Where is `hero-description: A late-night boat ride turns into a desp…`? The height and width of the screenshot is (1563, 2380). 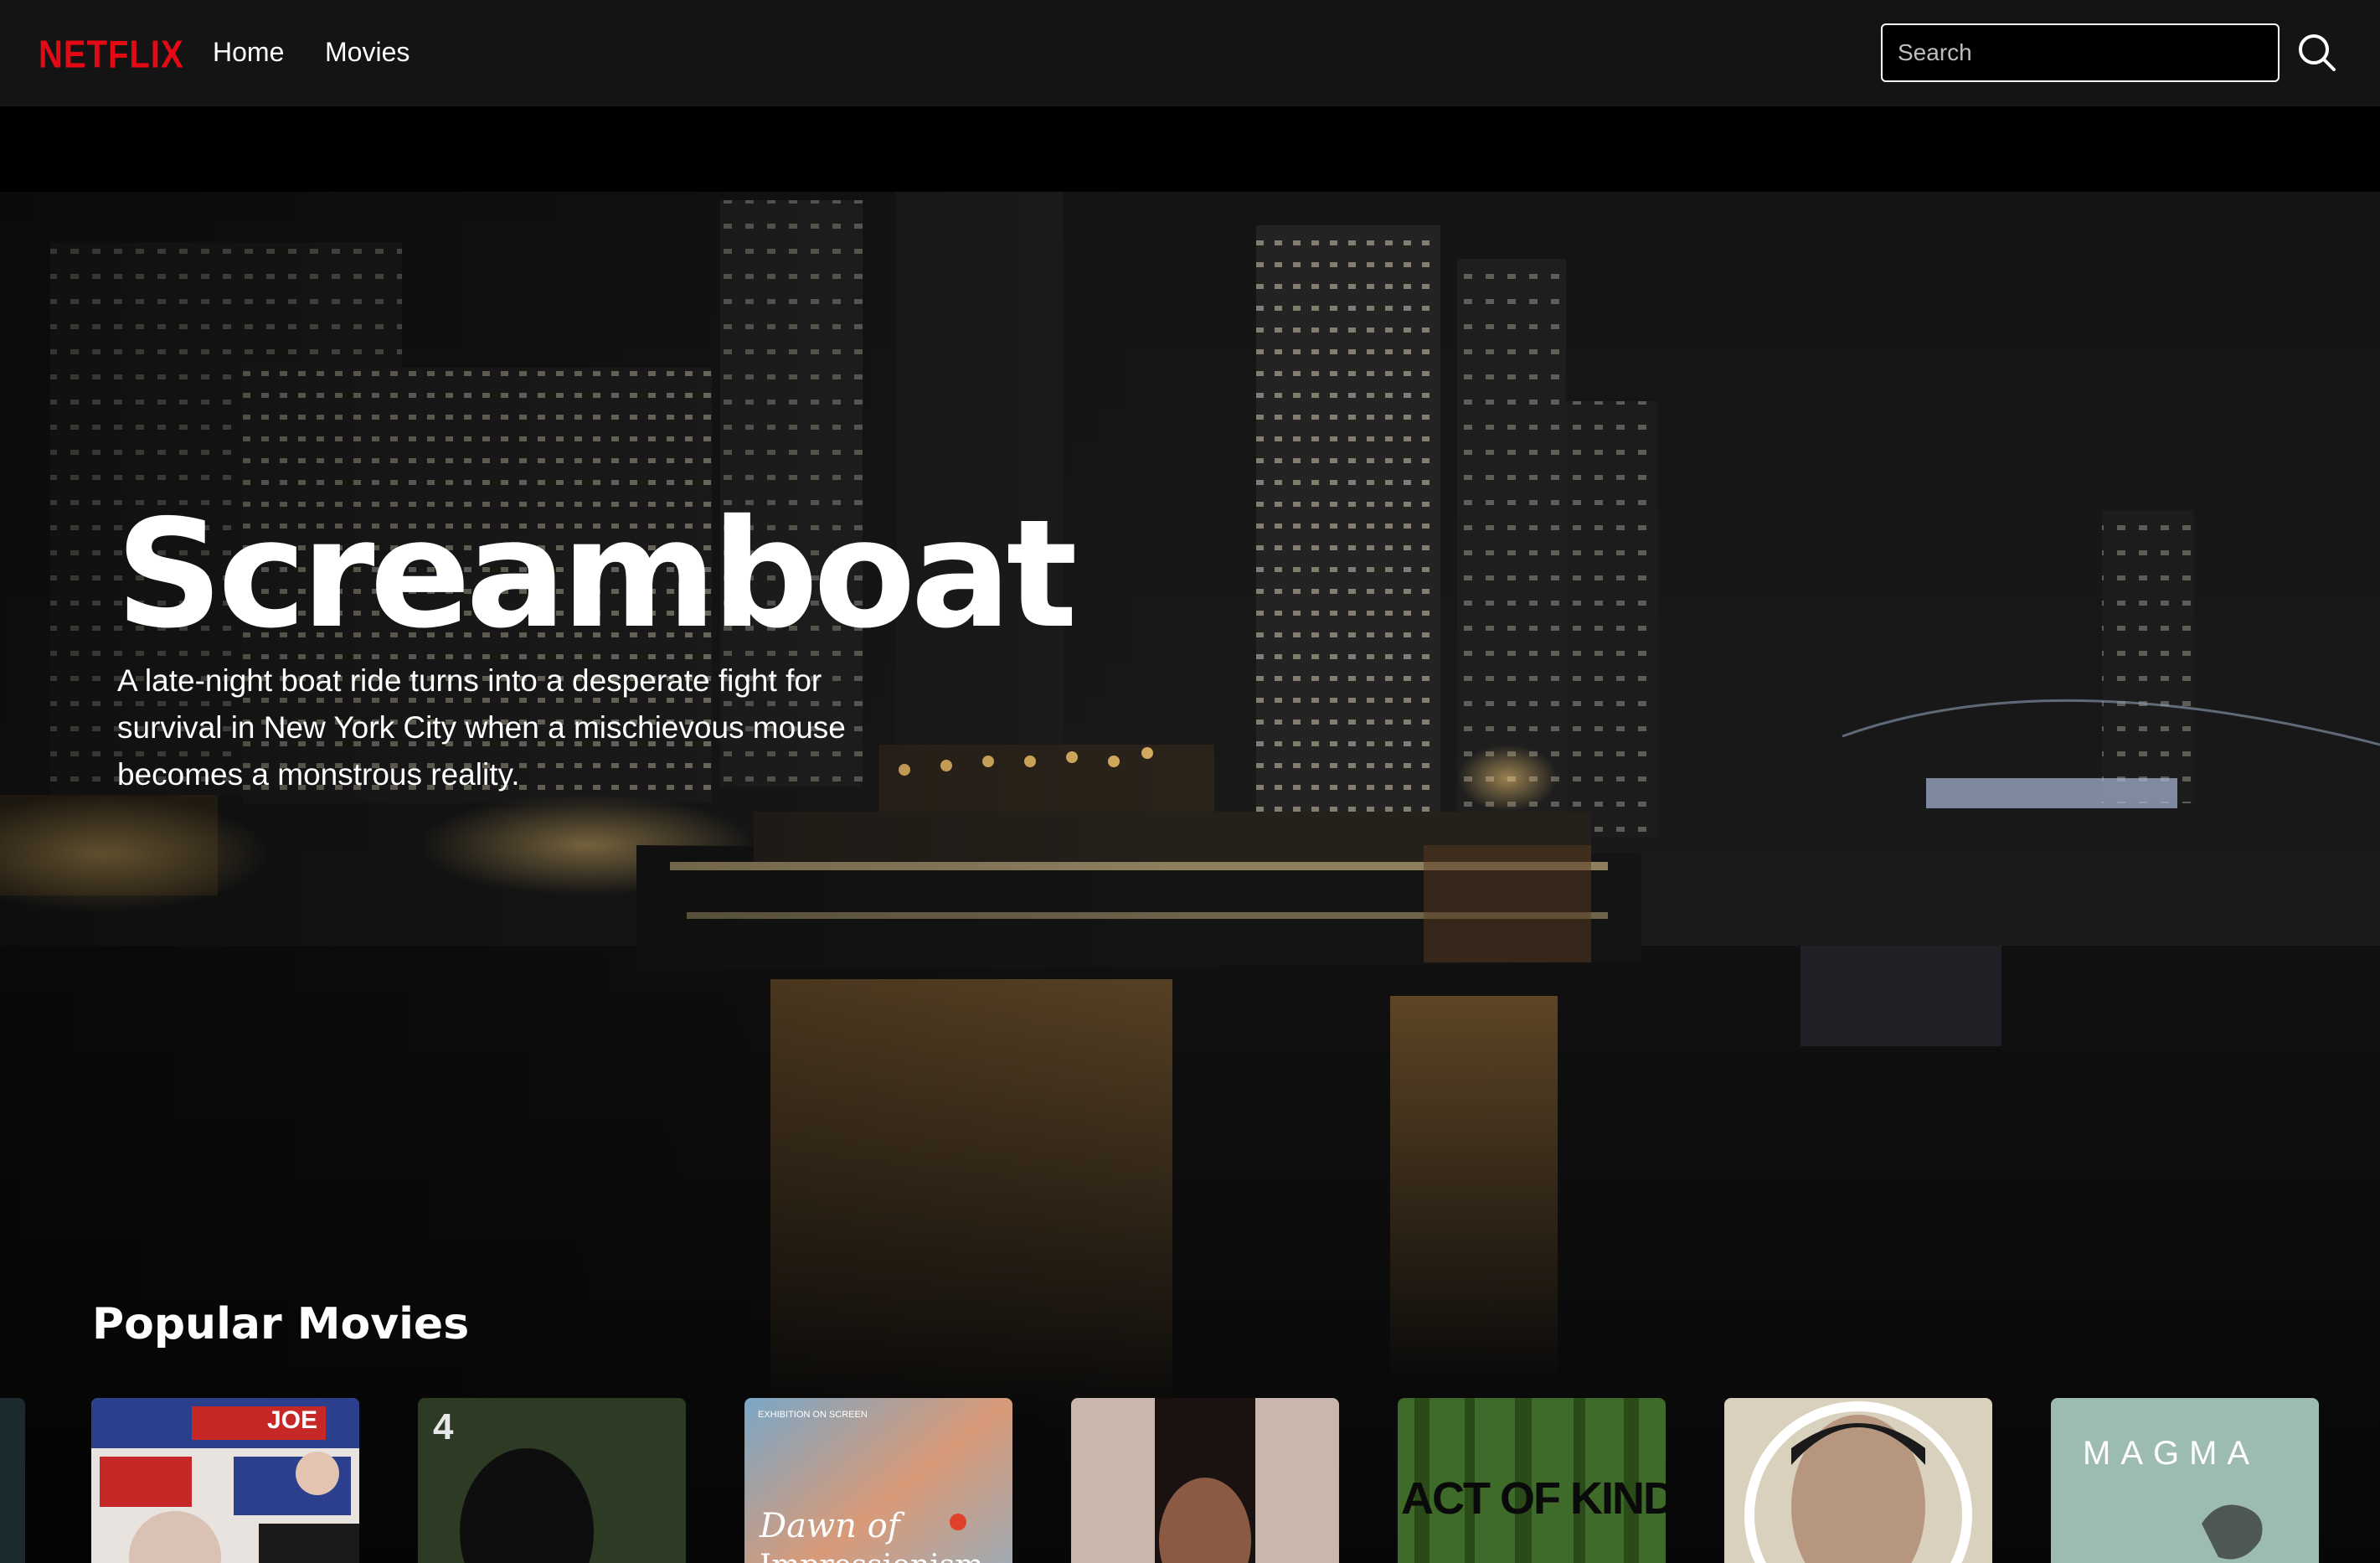
hero-description: A late-night boat ride turns into a desp… is located at coordinates (481, 727).